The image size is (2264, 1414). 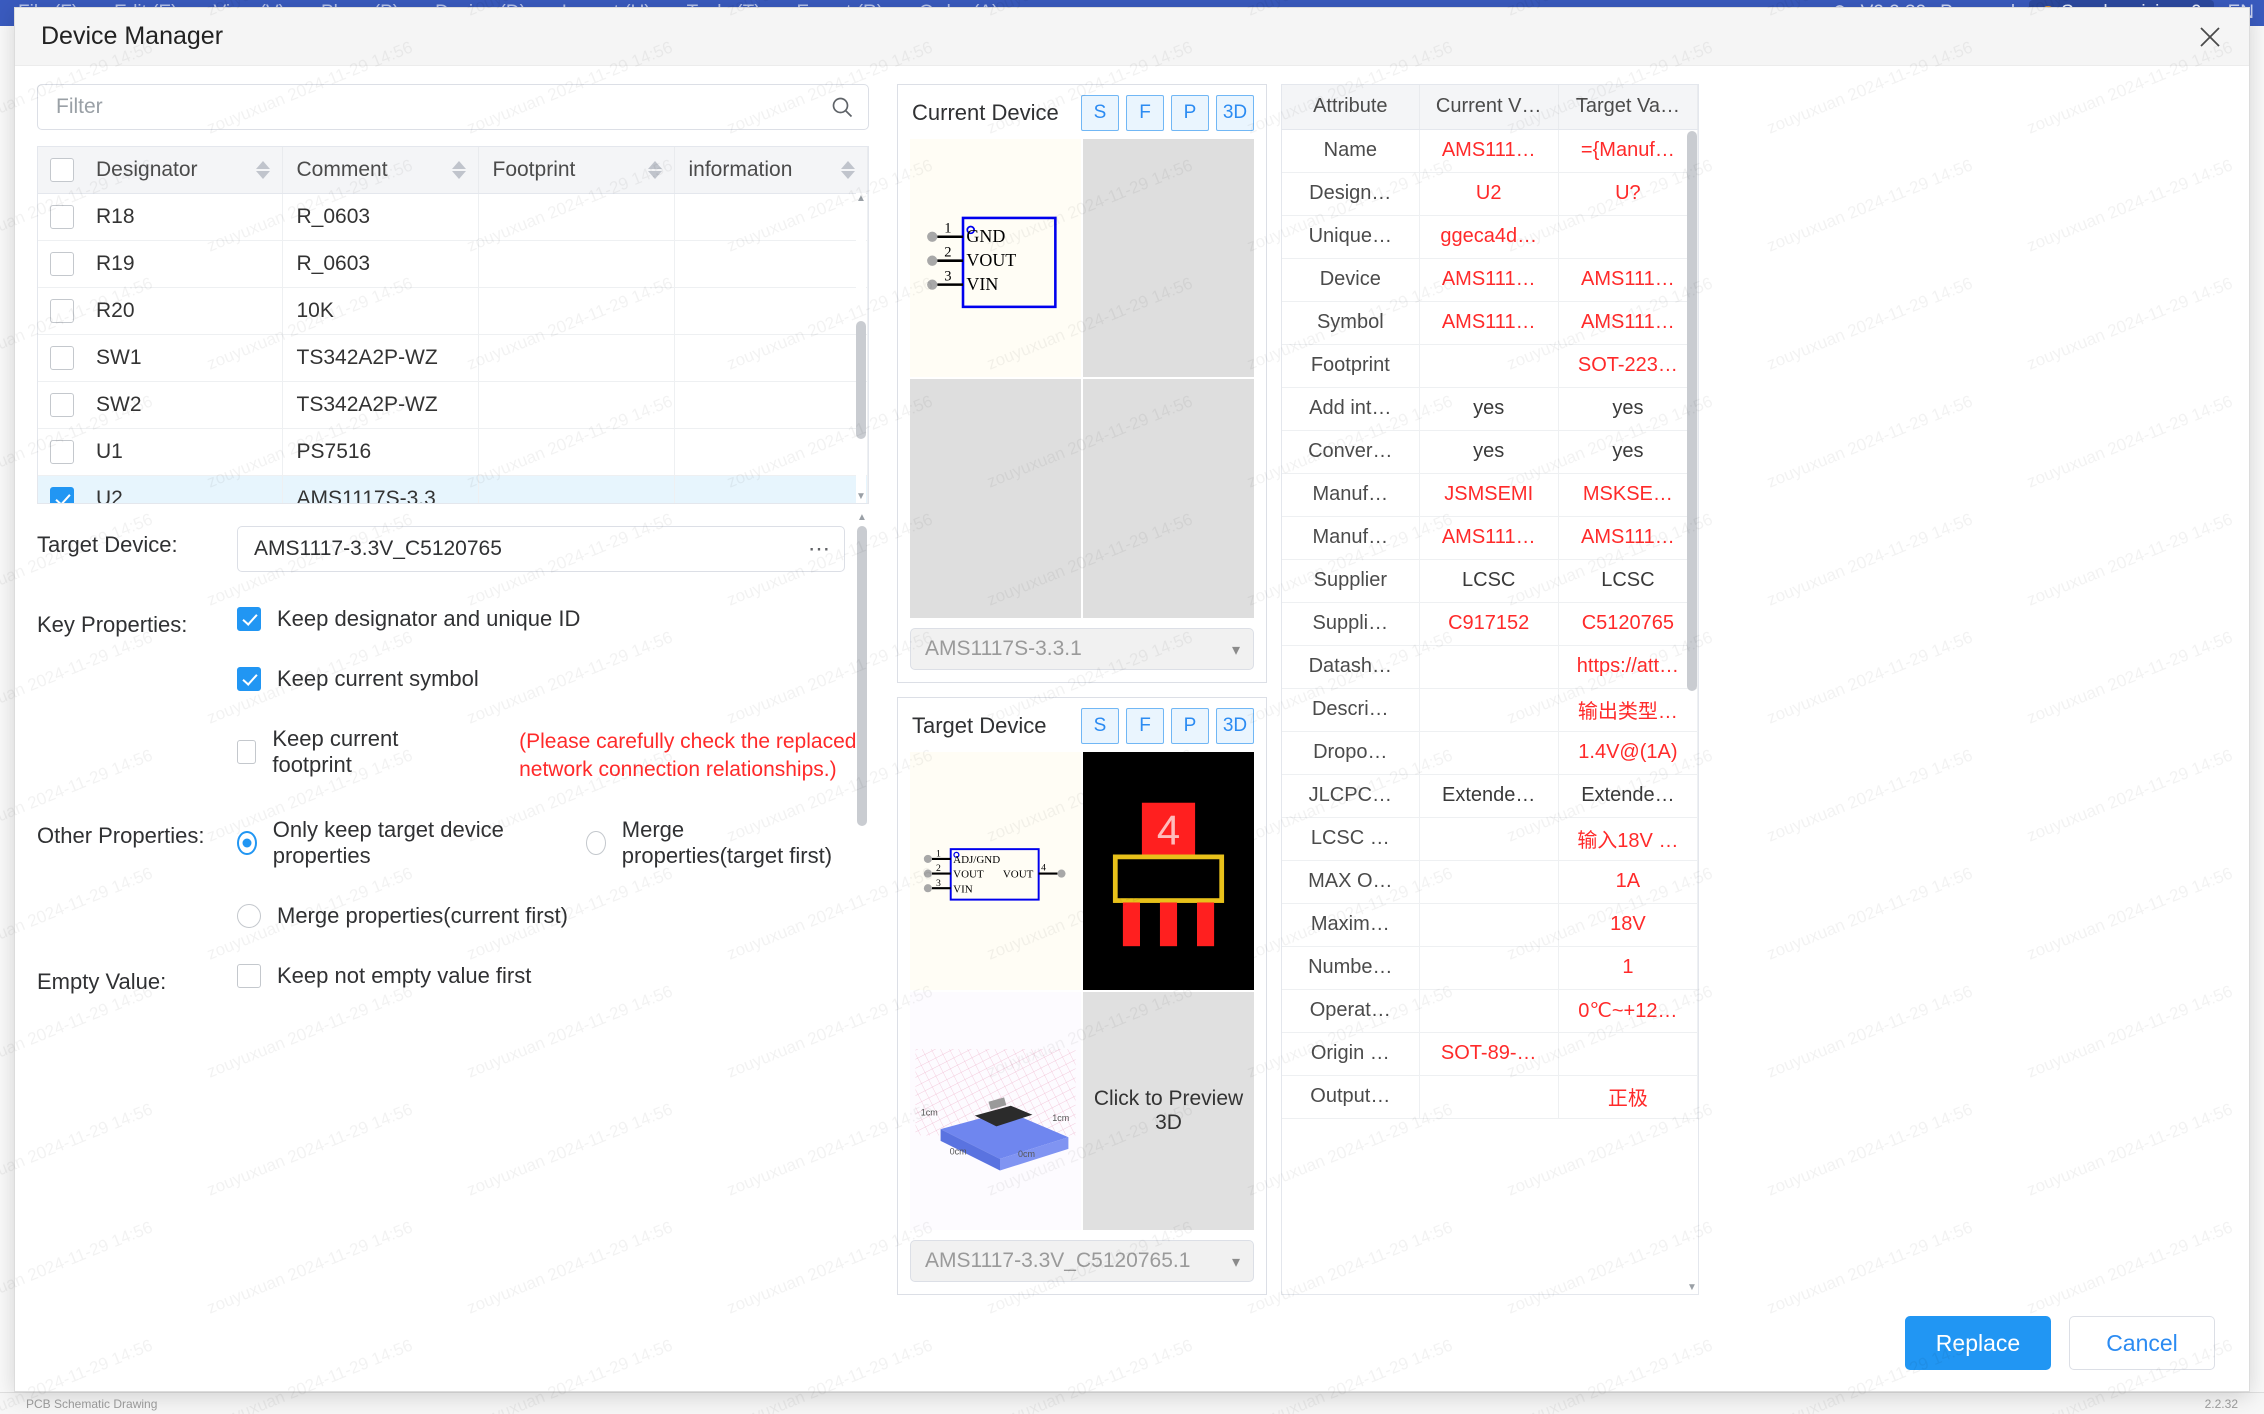 I want to click on current-device-footprint-preview, so click(x=1168, y=258).